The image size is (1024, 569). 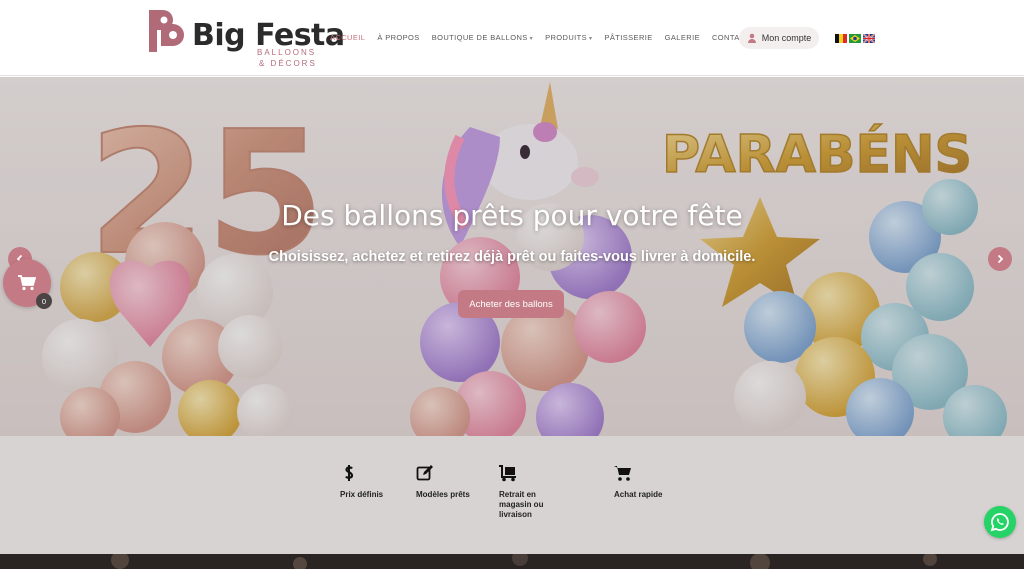 What do you see at coordinates (443, 494) in the screenshot?
I see `feature-label: Modèles prêts` at bounding box center [443, 494].